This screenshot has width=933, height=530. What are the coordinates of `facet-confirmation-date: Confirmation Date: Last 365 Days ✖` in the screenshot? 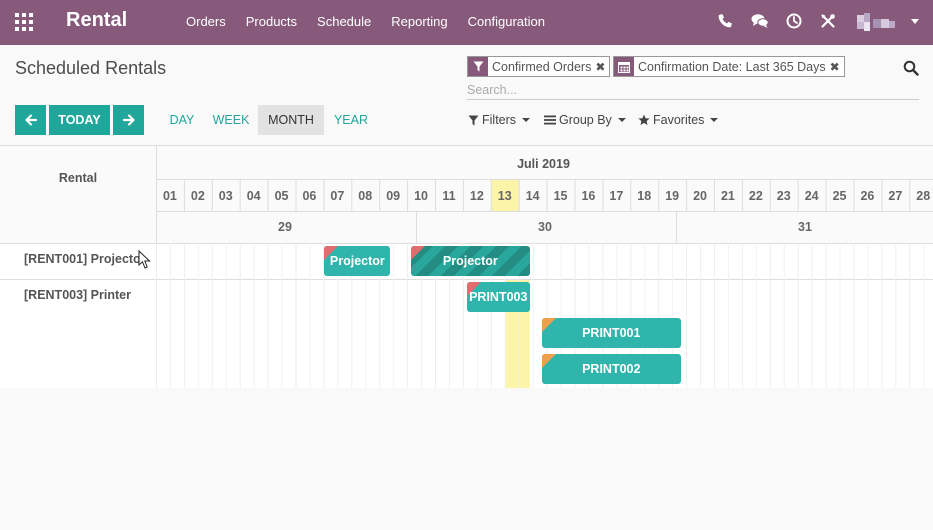 It's located at (729, 66).